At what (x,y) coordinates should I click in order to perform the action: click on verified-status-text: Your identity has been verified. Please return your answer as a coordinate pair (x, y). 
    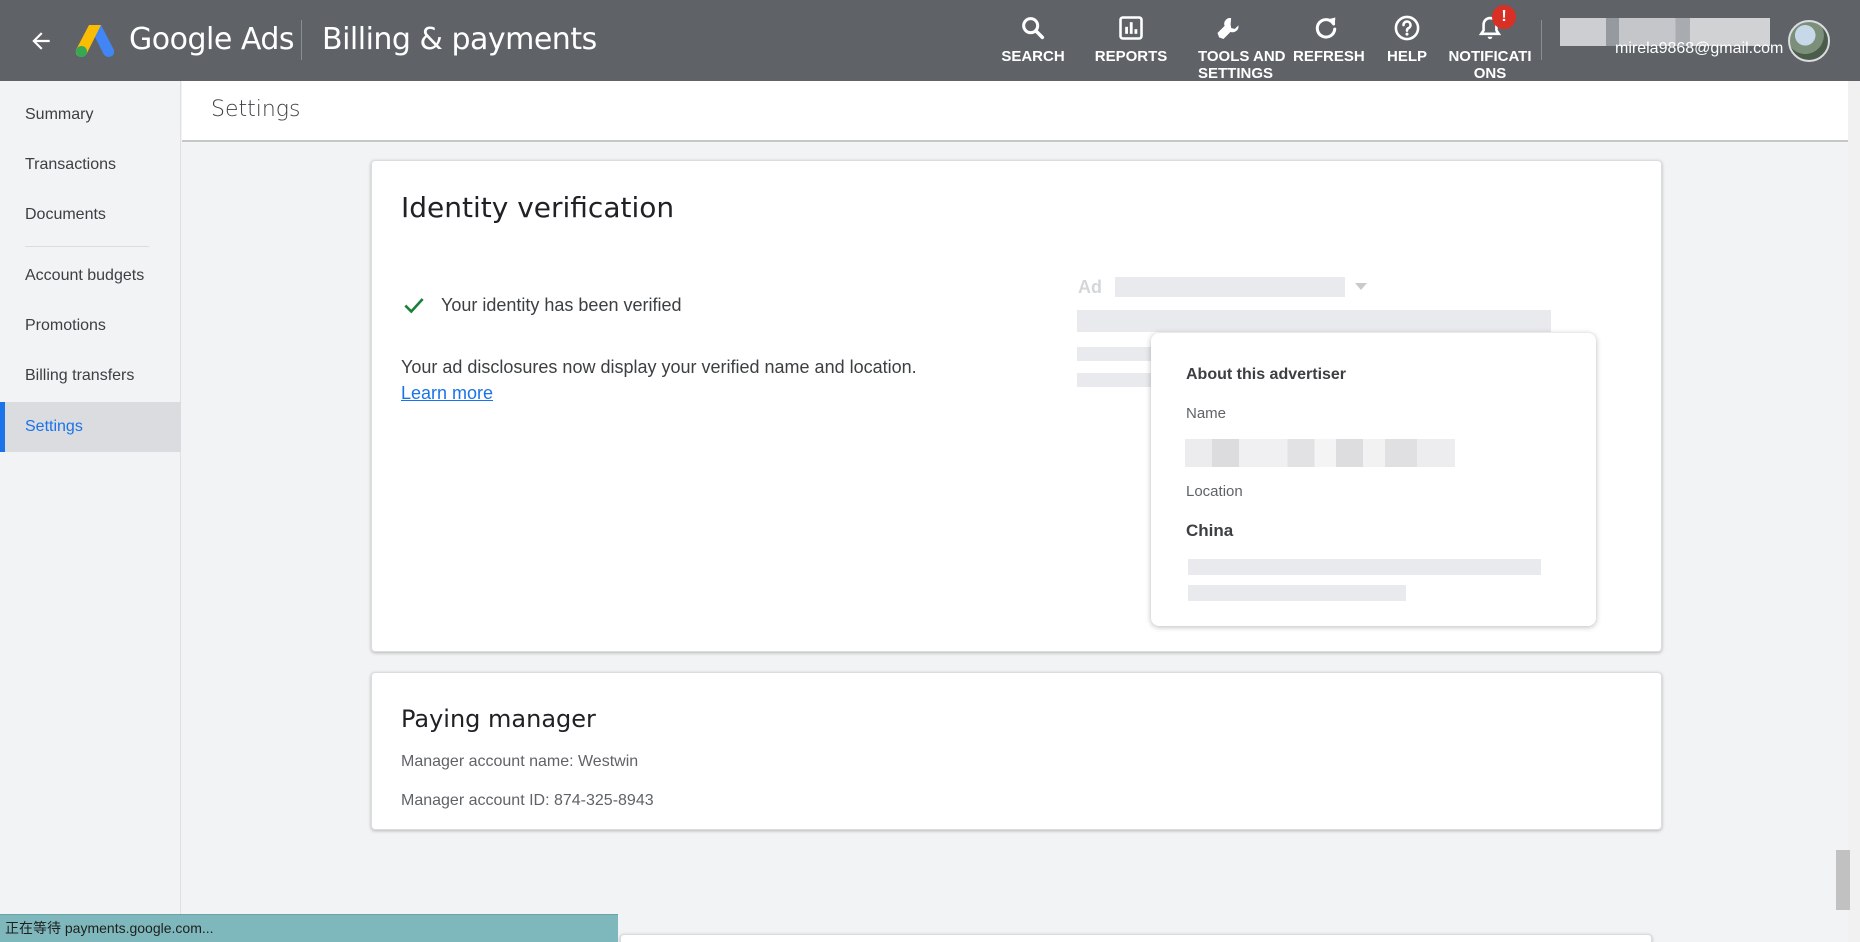
    Looking at the image, I should click on (561, 304).